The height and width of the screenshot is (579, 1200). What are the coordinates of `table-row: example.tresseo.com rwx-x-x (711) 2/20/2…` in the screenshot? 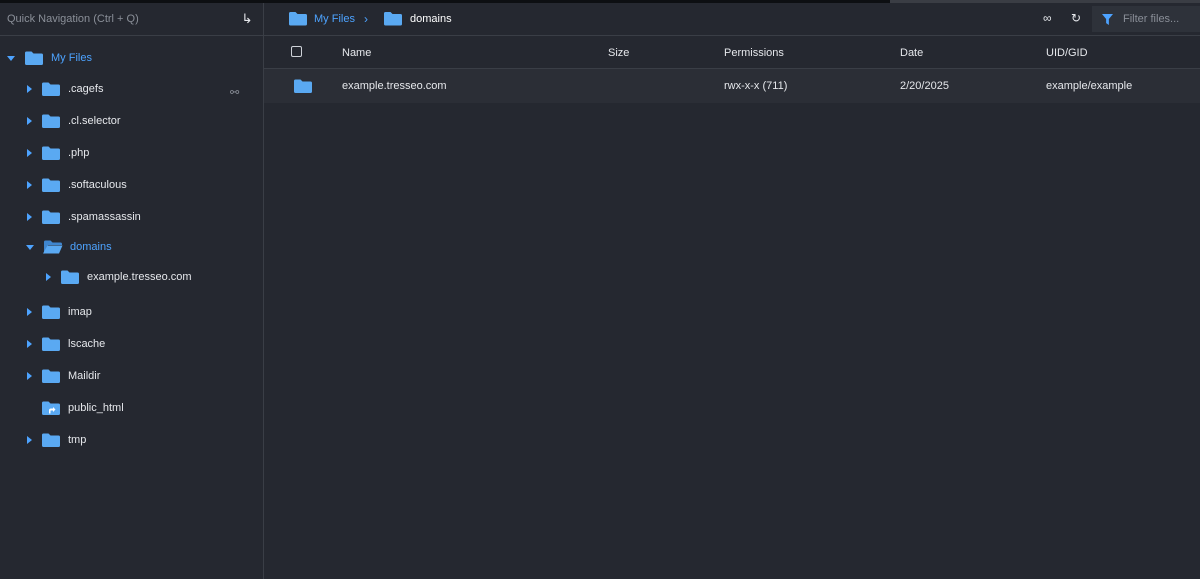 It's located at (732, 86).